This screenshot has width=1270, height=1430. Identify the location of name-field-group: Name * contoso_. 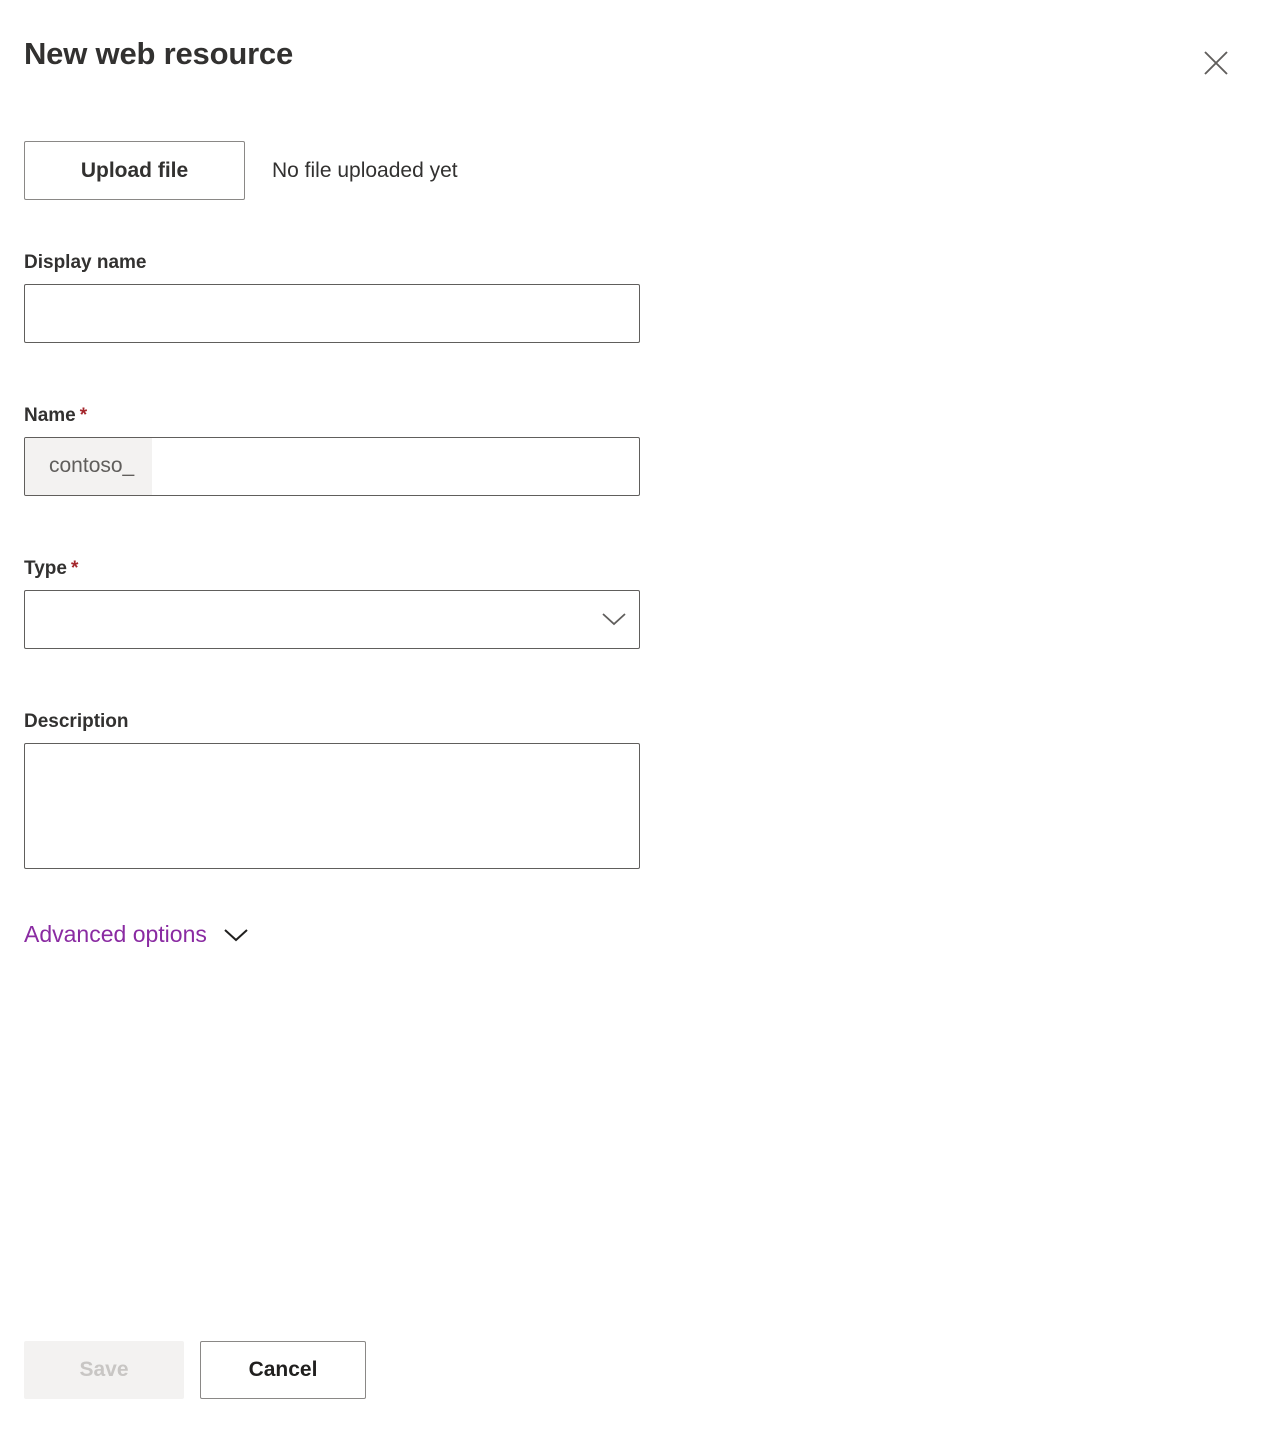
(332, 450).